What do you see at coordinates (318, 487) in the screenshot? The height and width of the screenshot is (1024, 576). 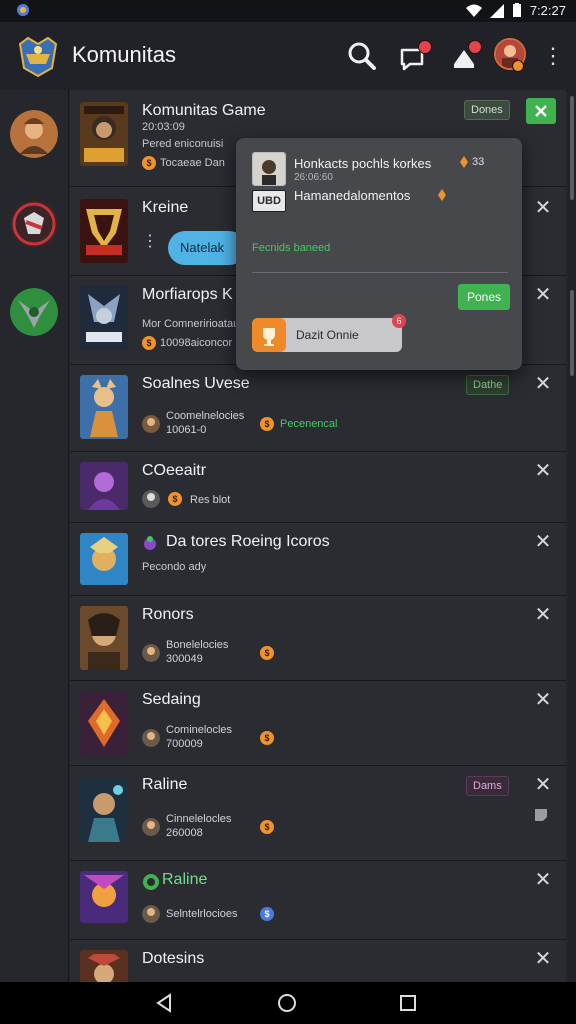 I see `list-item: COeeaitr $ Res blot ✕` at bounding box center [318, 487].